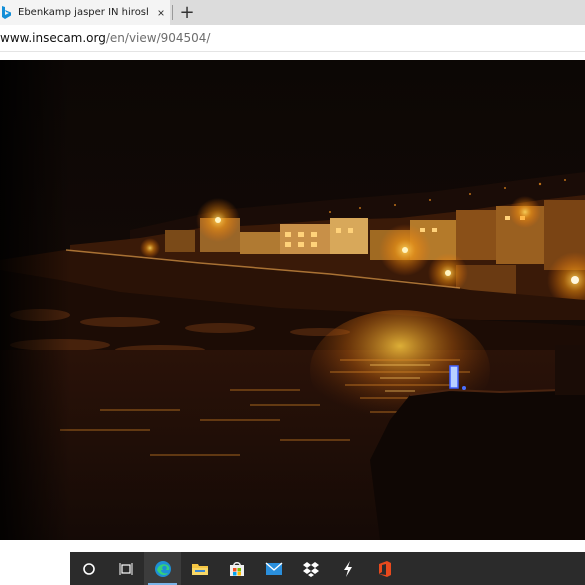 The height and width of the screenshot is (585, 585). I want to click on edge-browser-icon, so click(162, 568).